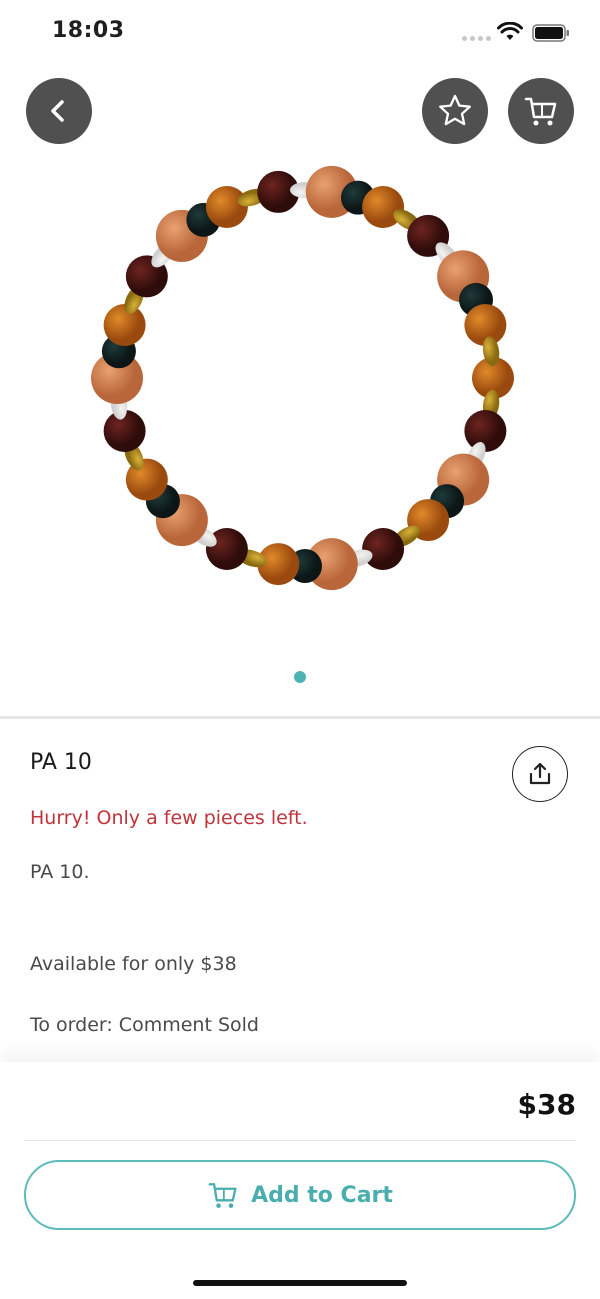  Describe the element at coordinates (300, 717) in the screenshot. I see `image-divider` at that location.